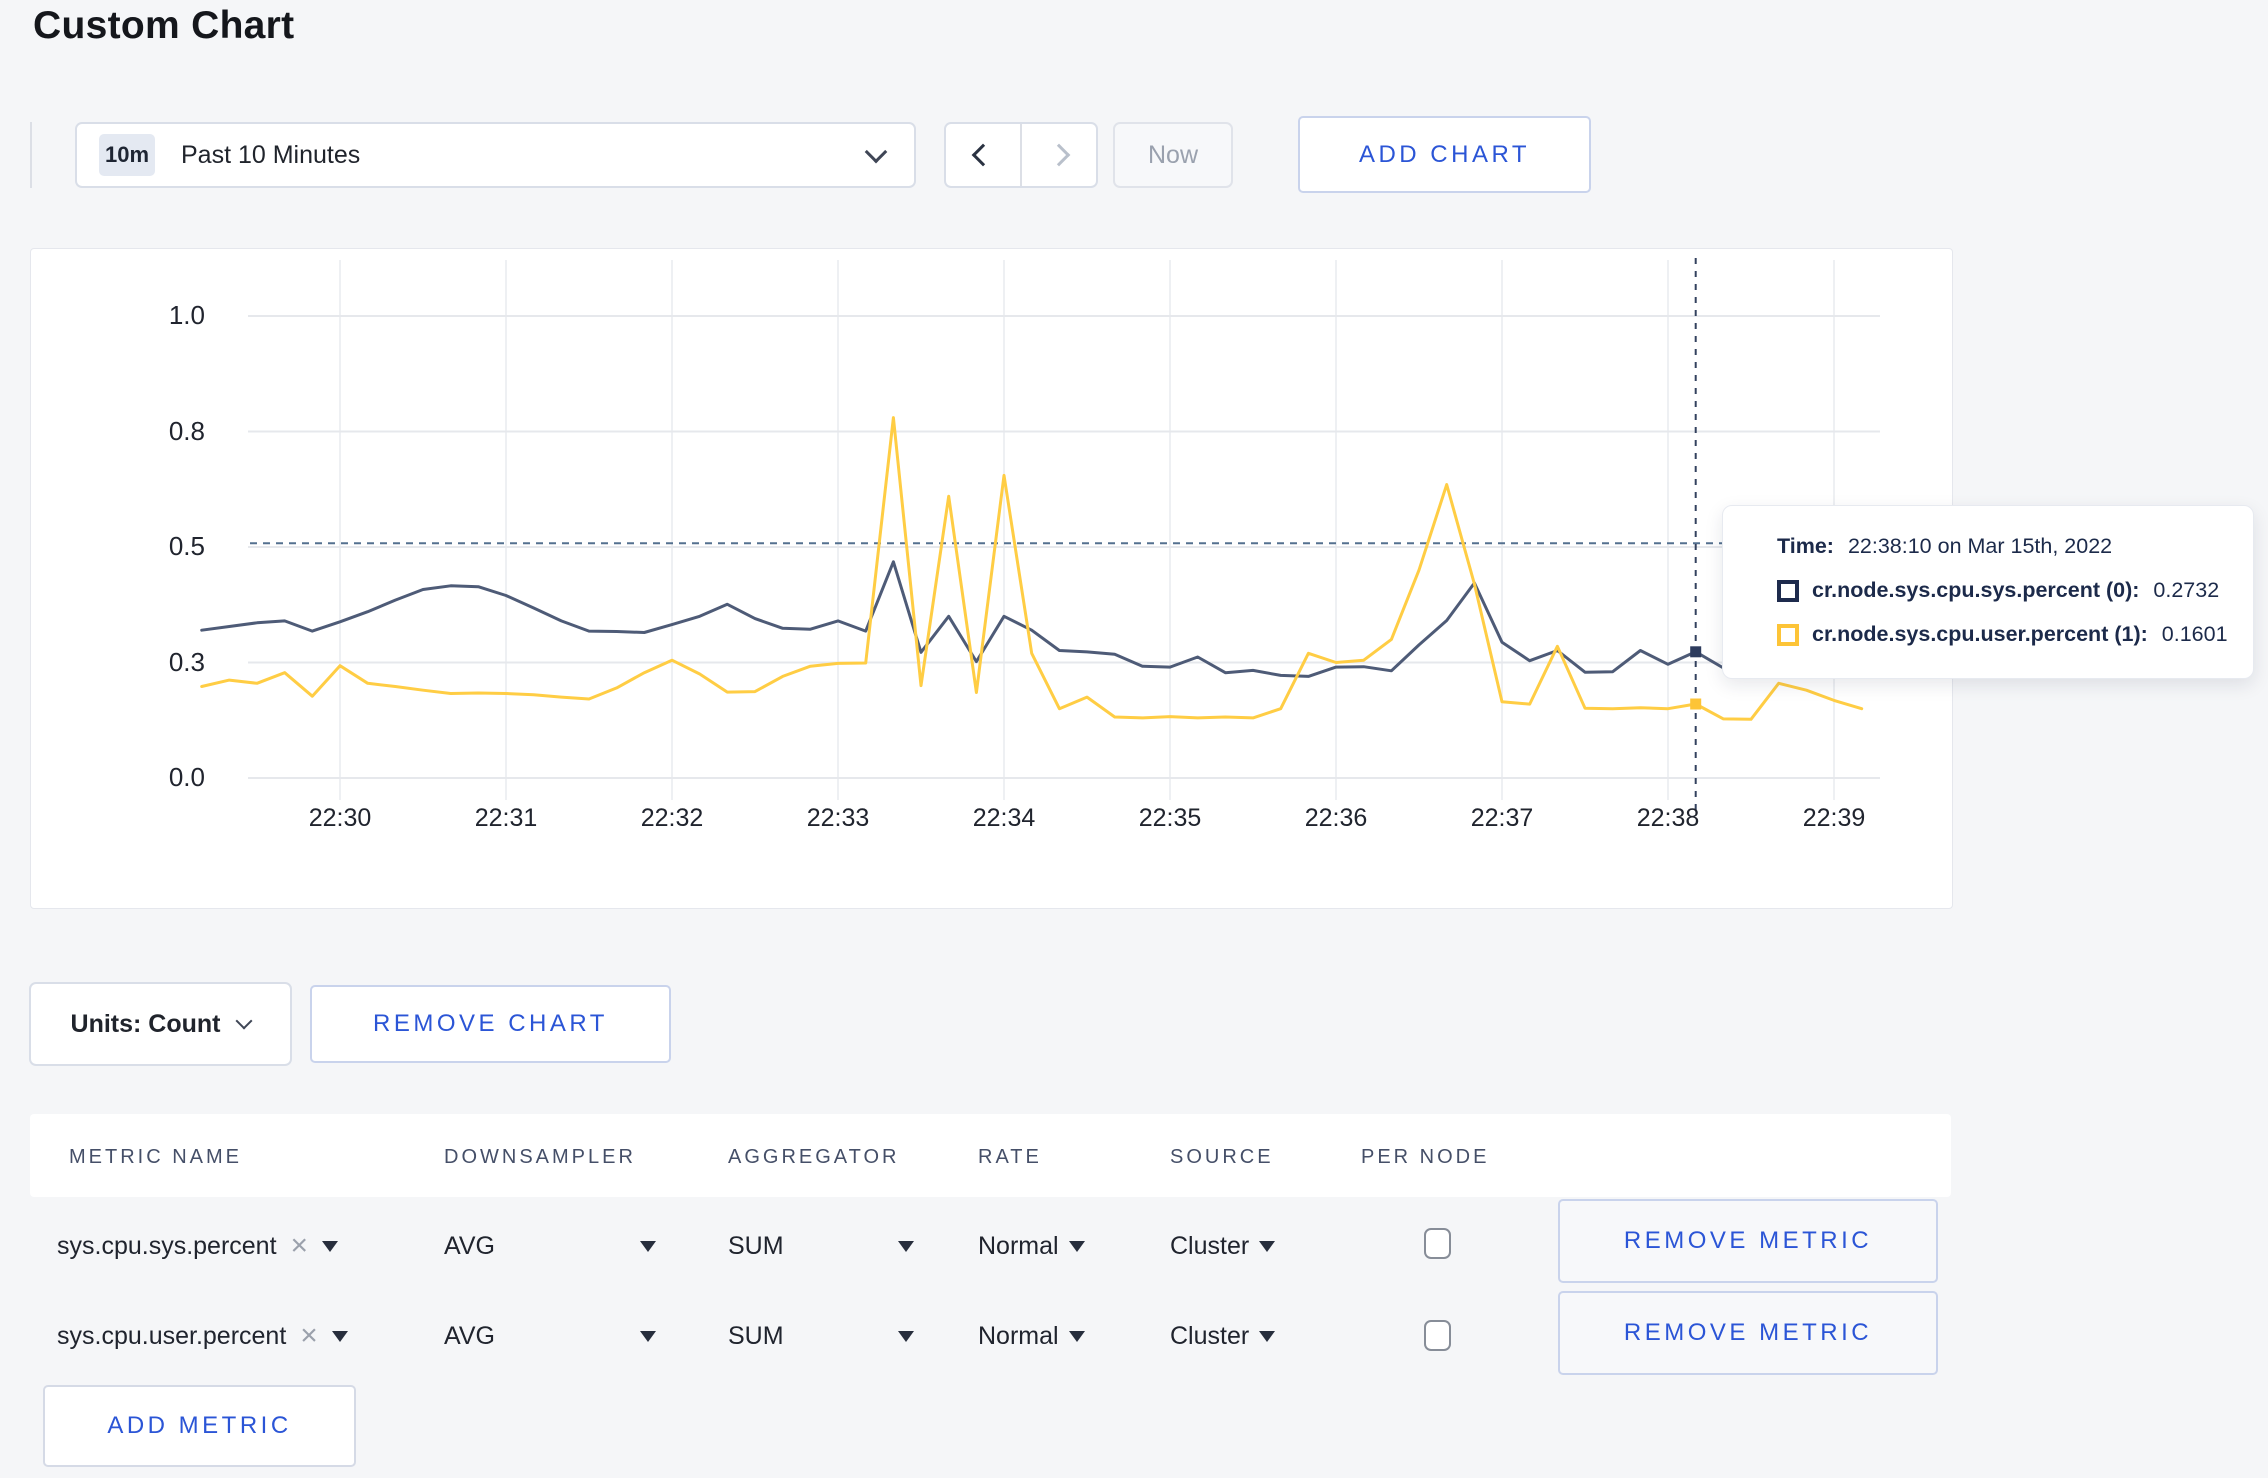 This screenshot has width=2268, height=1478. I want to click on column-header-downsampler: DOWNSAMPLER, so click(540, 1157).